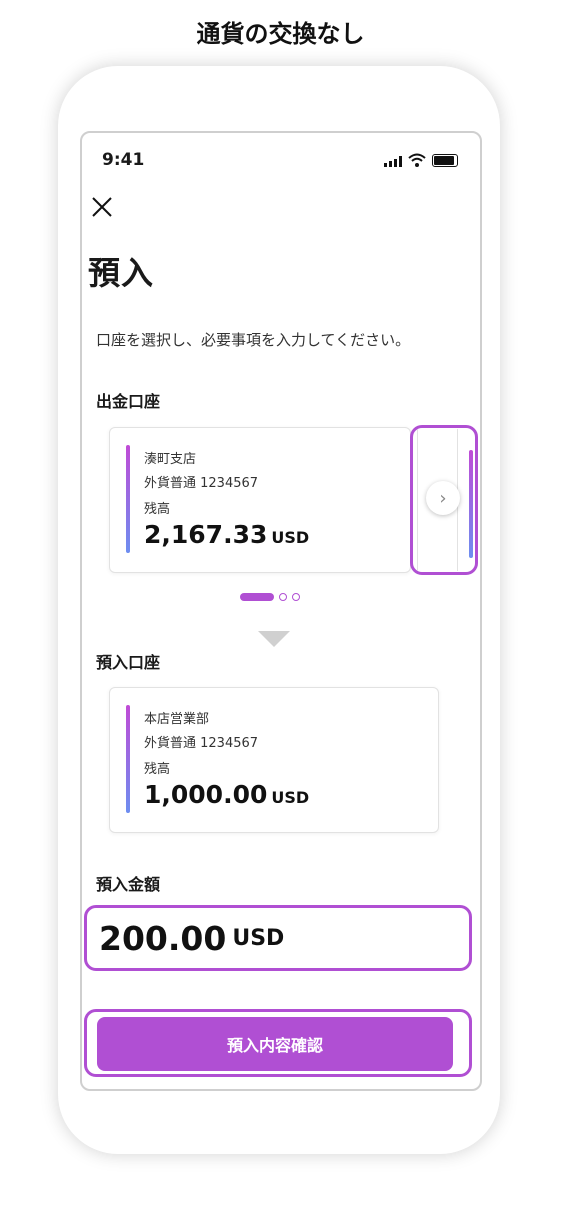  I want to click on balance-amount: 1,000.00 USD, so click(226, 794).